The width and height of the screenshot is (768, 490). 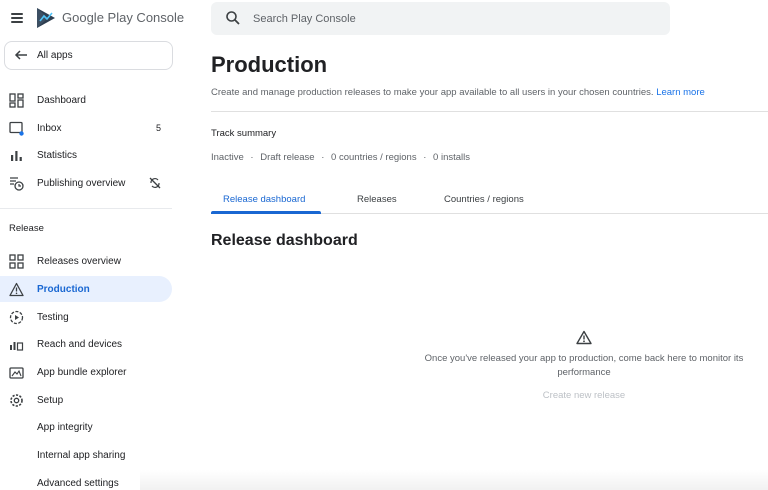 I want to click on inbox-icon, so click(x=16, y=128).